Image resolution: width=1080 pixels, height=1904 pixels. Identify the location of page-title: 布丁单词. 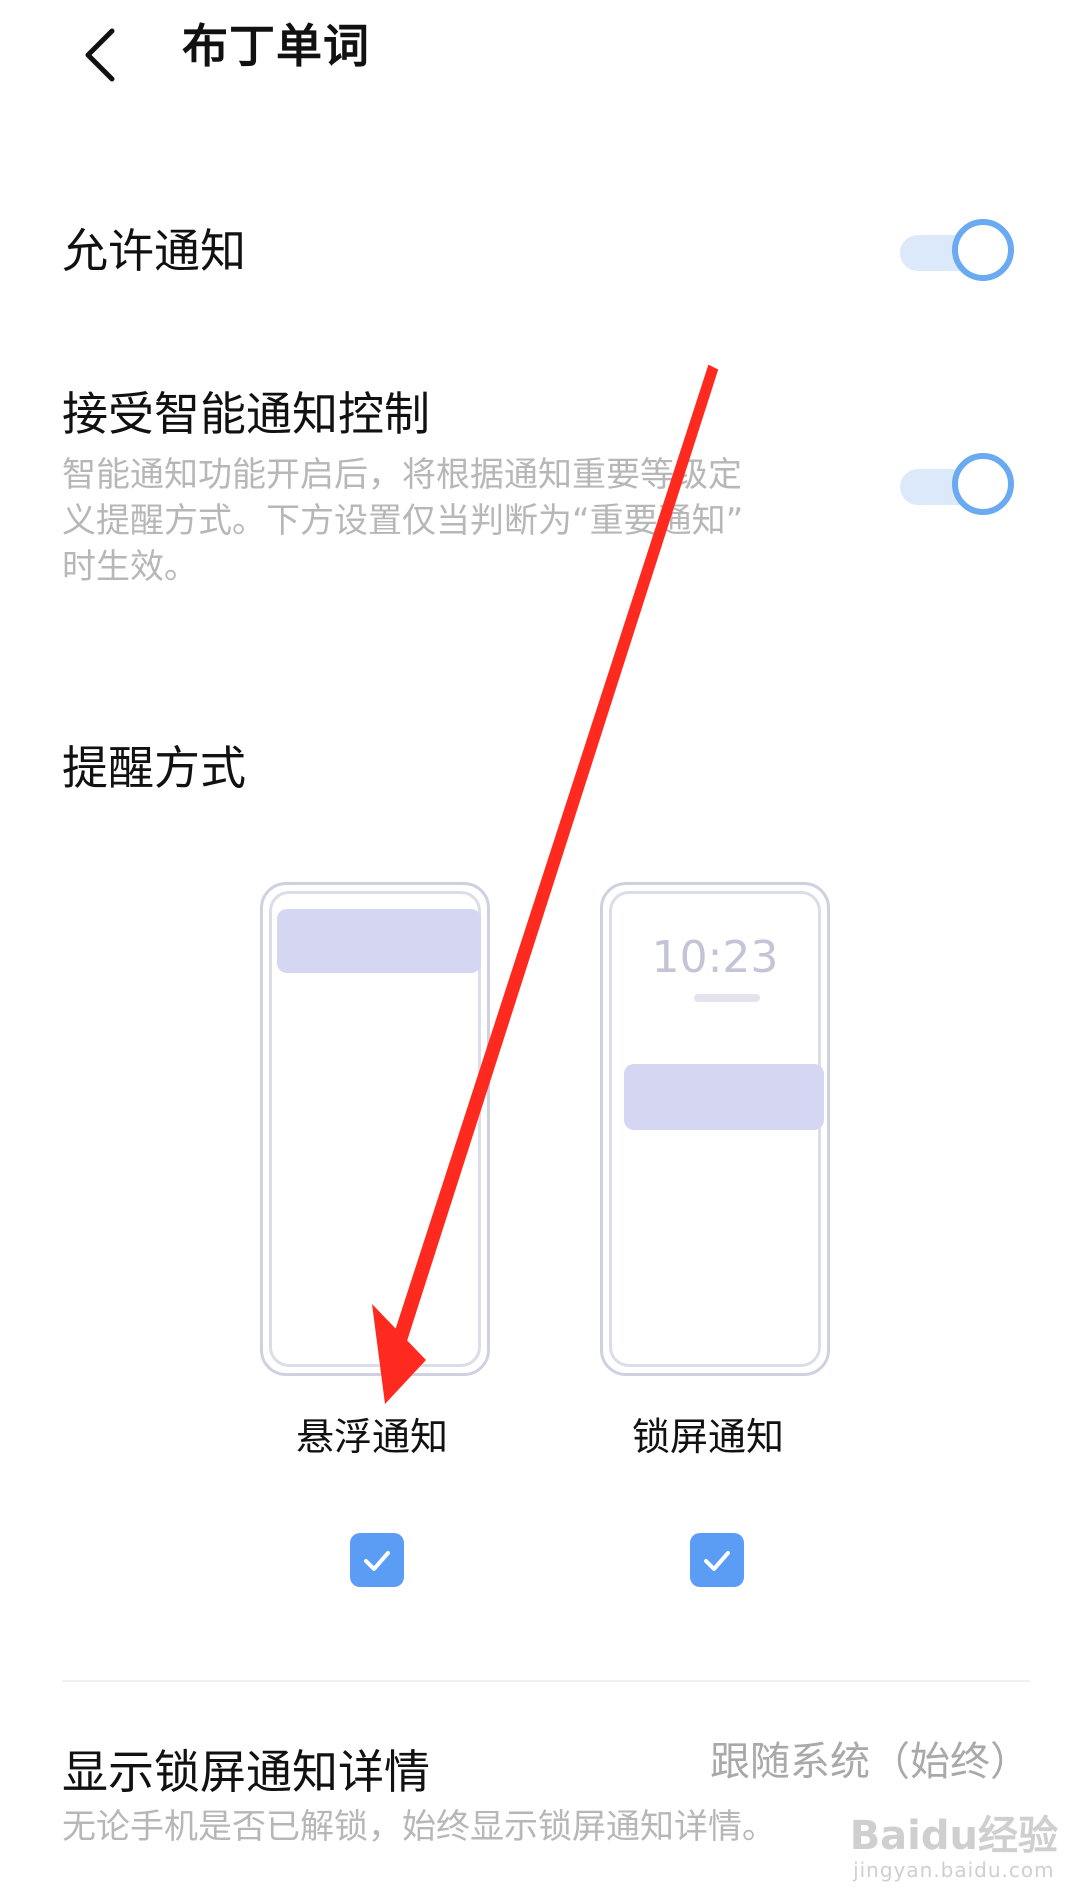
(276, 46).